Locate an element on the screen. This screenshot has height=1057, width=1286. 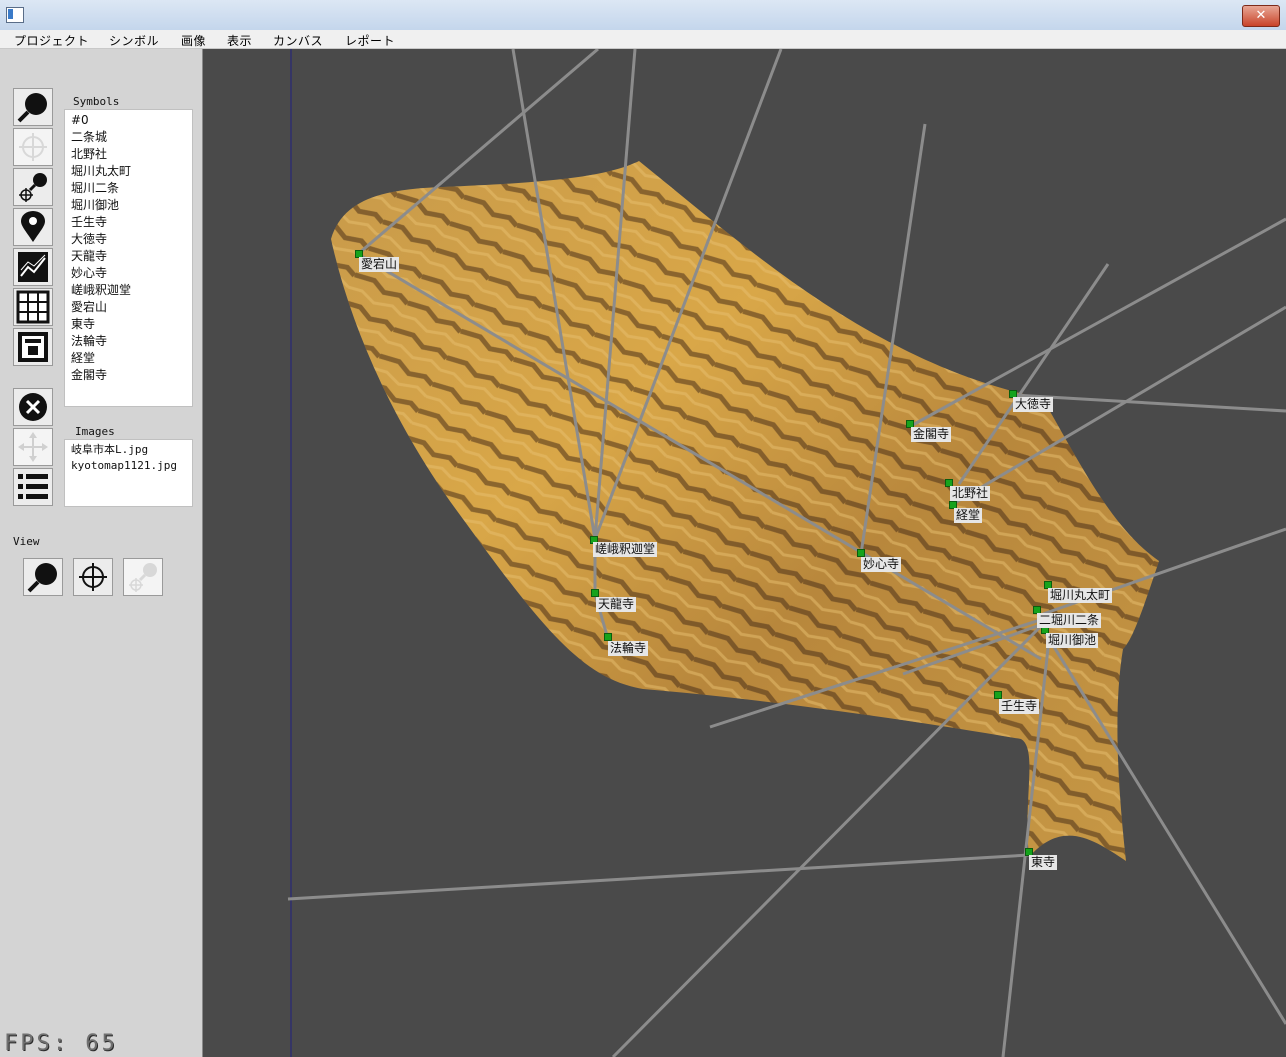
map-label: 二堀川二条 is located at coordinates (1069, 620).